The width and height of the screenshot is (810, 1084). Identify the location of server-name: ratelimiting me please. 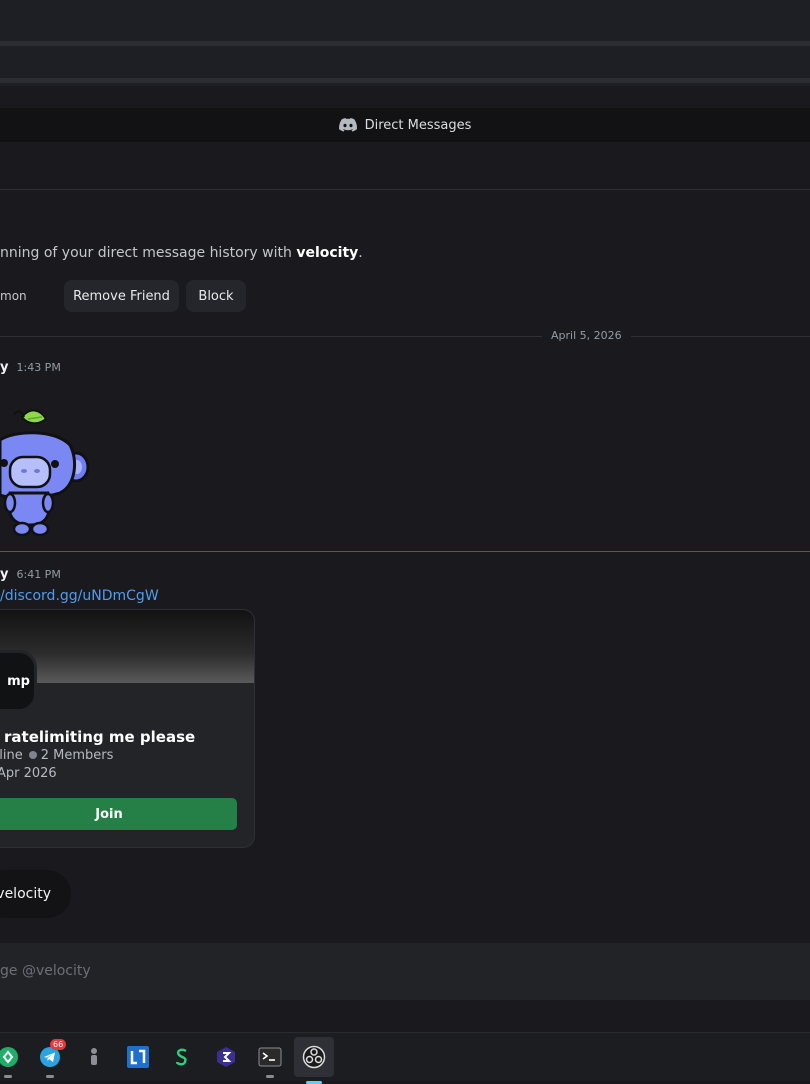
(100, 737).